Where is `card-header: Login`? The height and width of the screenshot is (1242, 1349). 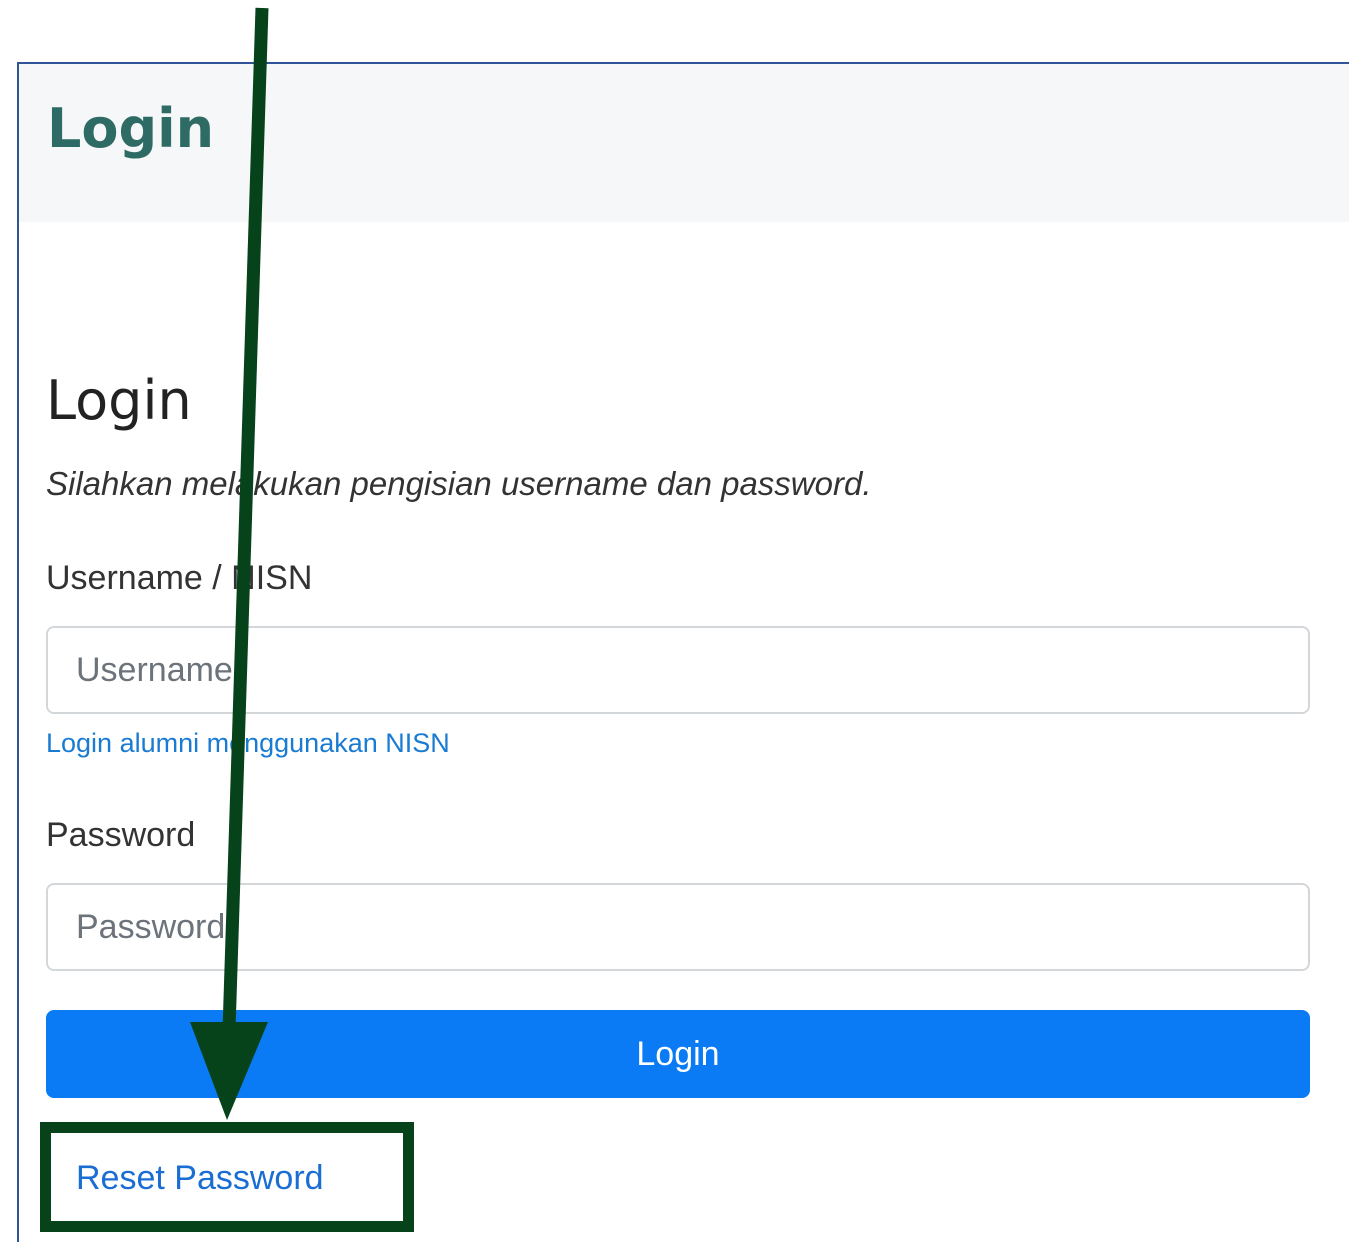 card-header: Login is located at coordinates (684, 143).